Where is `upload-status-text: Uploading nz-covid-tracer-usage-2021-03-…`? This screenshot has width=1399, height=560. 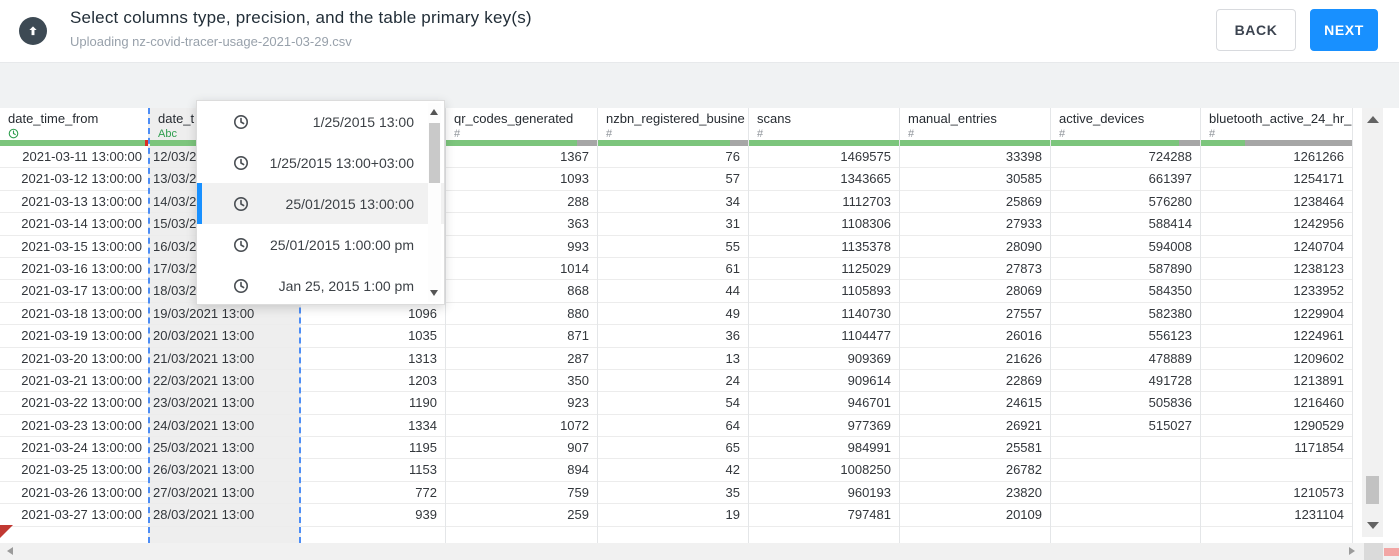
upload-status-text: Uploading nz-covid-tracer-usage-2021-03-… is located at coordinates (211, 41).